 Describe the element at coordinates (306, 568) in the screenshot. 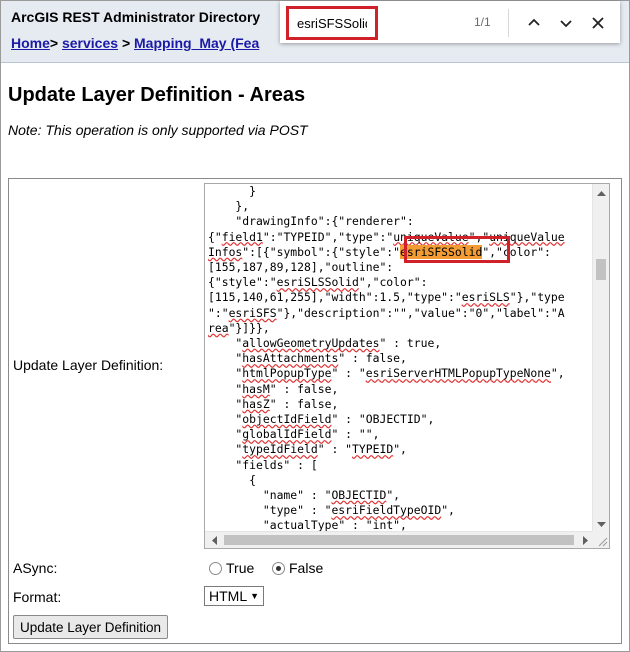

I see `async-false-label: False` at that location.